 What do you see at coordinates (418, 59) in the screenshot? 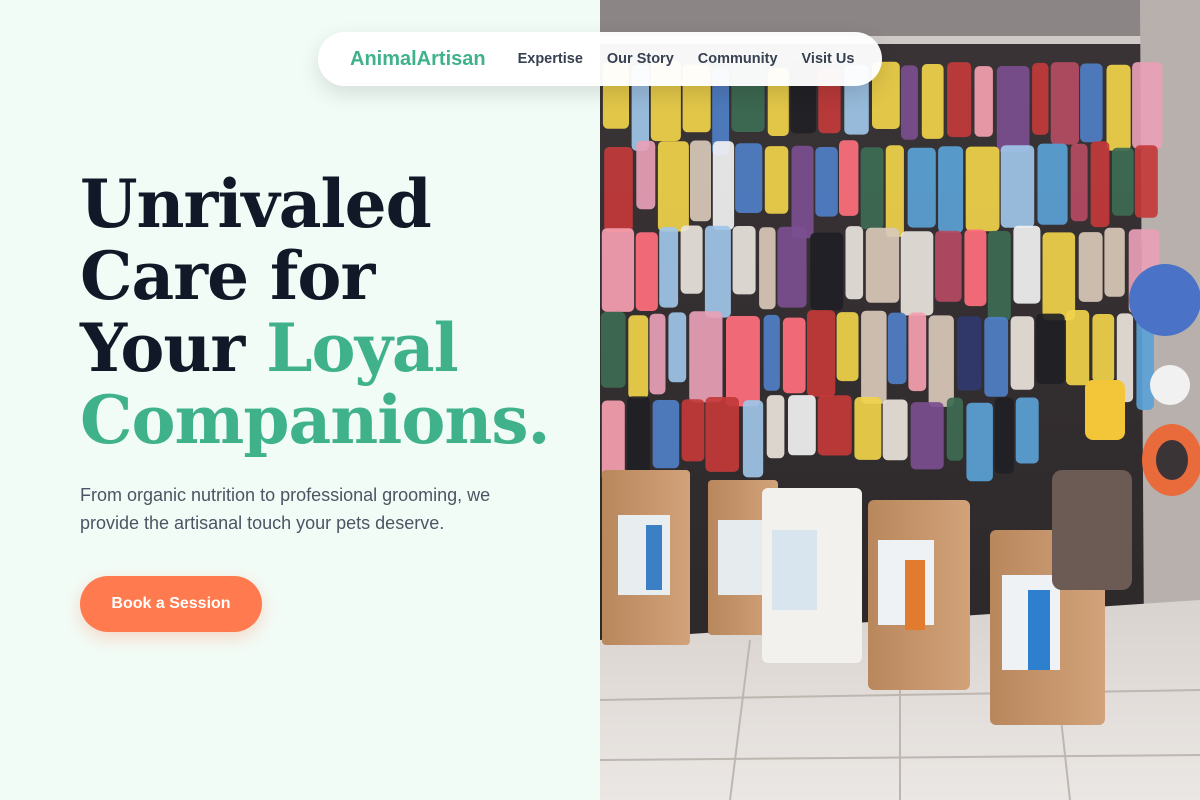
I see `brand-logo: AnimalArtisan` at bounding box center [418, 59].